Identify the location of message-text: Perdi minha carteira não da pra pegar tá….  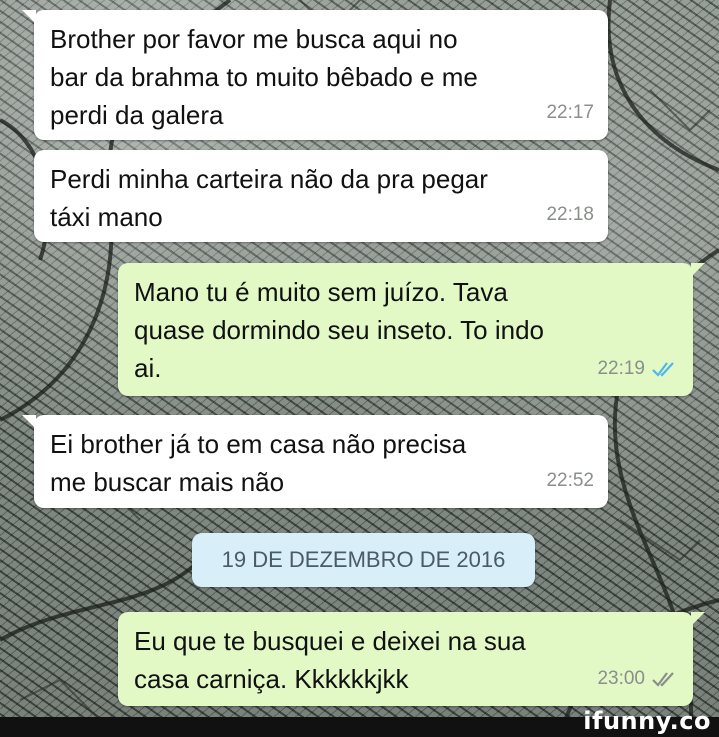
(269, 198).